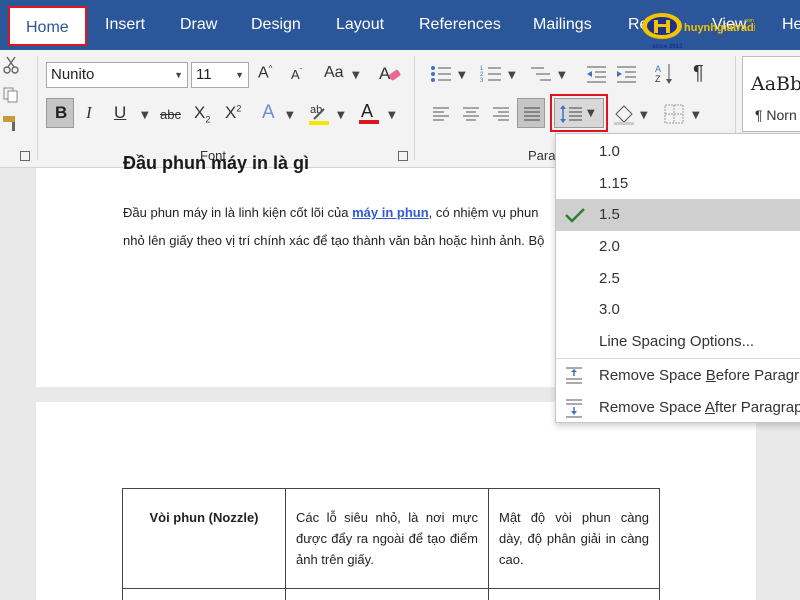 This screenshot has height=600, width=800. I want to click on line-spacing-option-2-0: 2.0, so click(678, 247).